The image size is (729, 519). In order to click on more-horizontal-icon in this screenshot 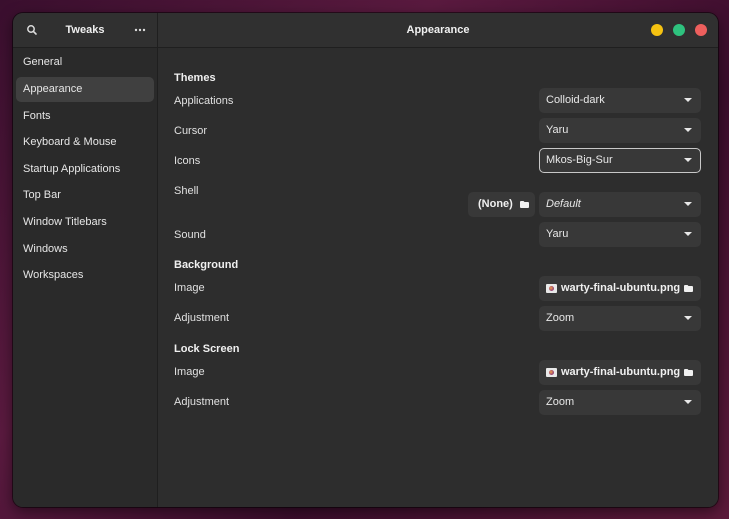, I will do `click(140, 30)`.